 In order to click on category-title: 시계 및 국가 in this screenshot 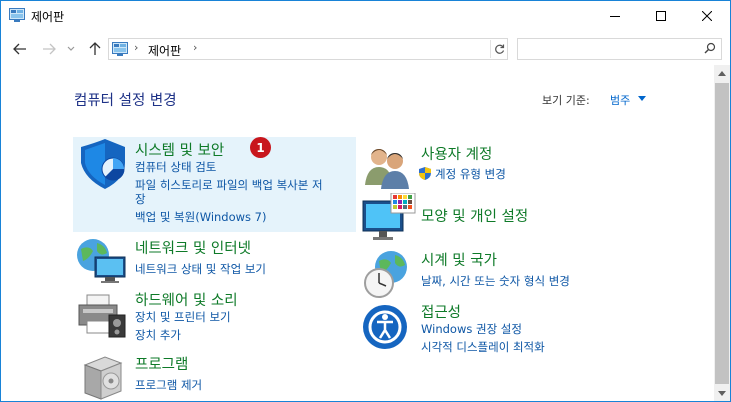, I will do `click(459, 259)`.